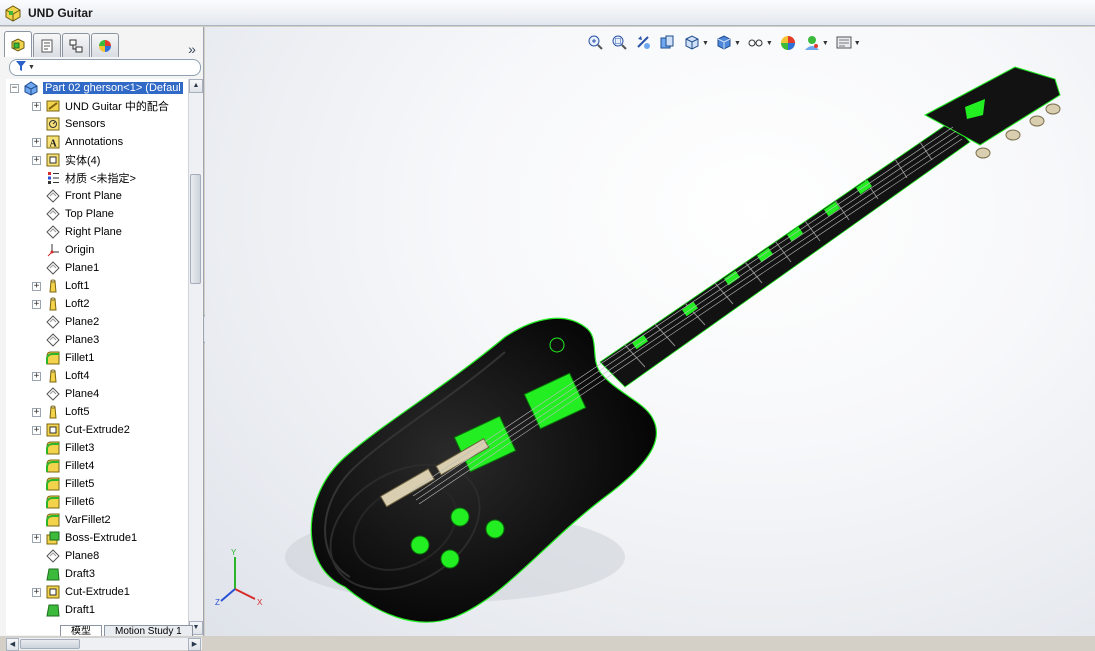 This screenshot has width=1095, height=651. What do you see at coordinates (31, 88) in the screenshot?
I see `part-icon` at bounding box center [31, 88].